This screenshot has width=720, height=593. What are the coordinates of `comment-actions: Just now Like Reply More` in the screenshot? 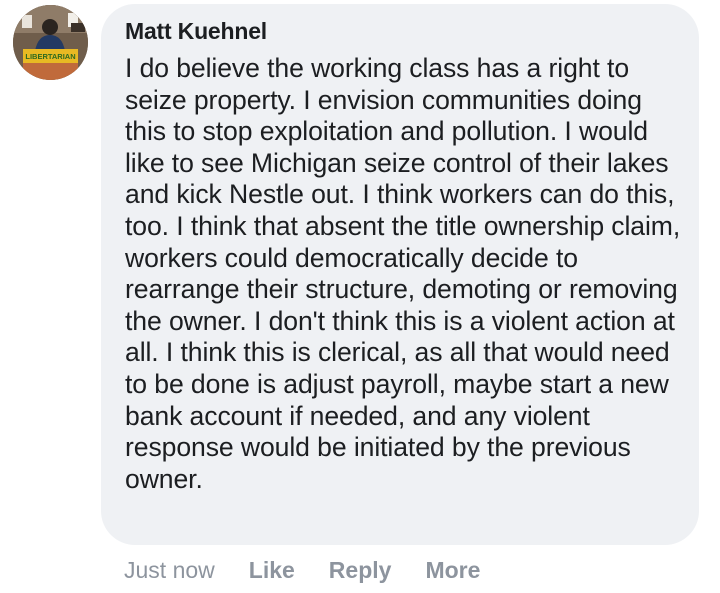 It's located at (302, 570).